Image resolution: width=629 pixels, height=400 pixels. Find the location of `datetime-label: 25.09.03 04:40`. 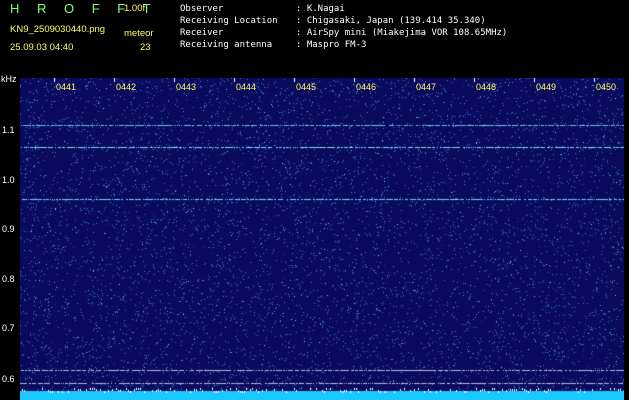

datetime-label: 25.09.03 04:40 is located at coordinates (42, 47).